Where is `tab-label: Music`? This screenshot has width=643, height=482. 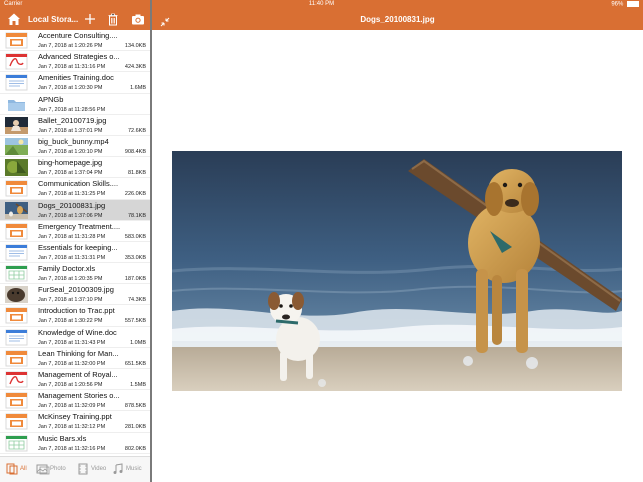 tab-label: Music is located at coordinates (134, 469).